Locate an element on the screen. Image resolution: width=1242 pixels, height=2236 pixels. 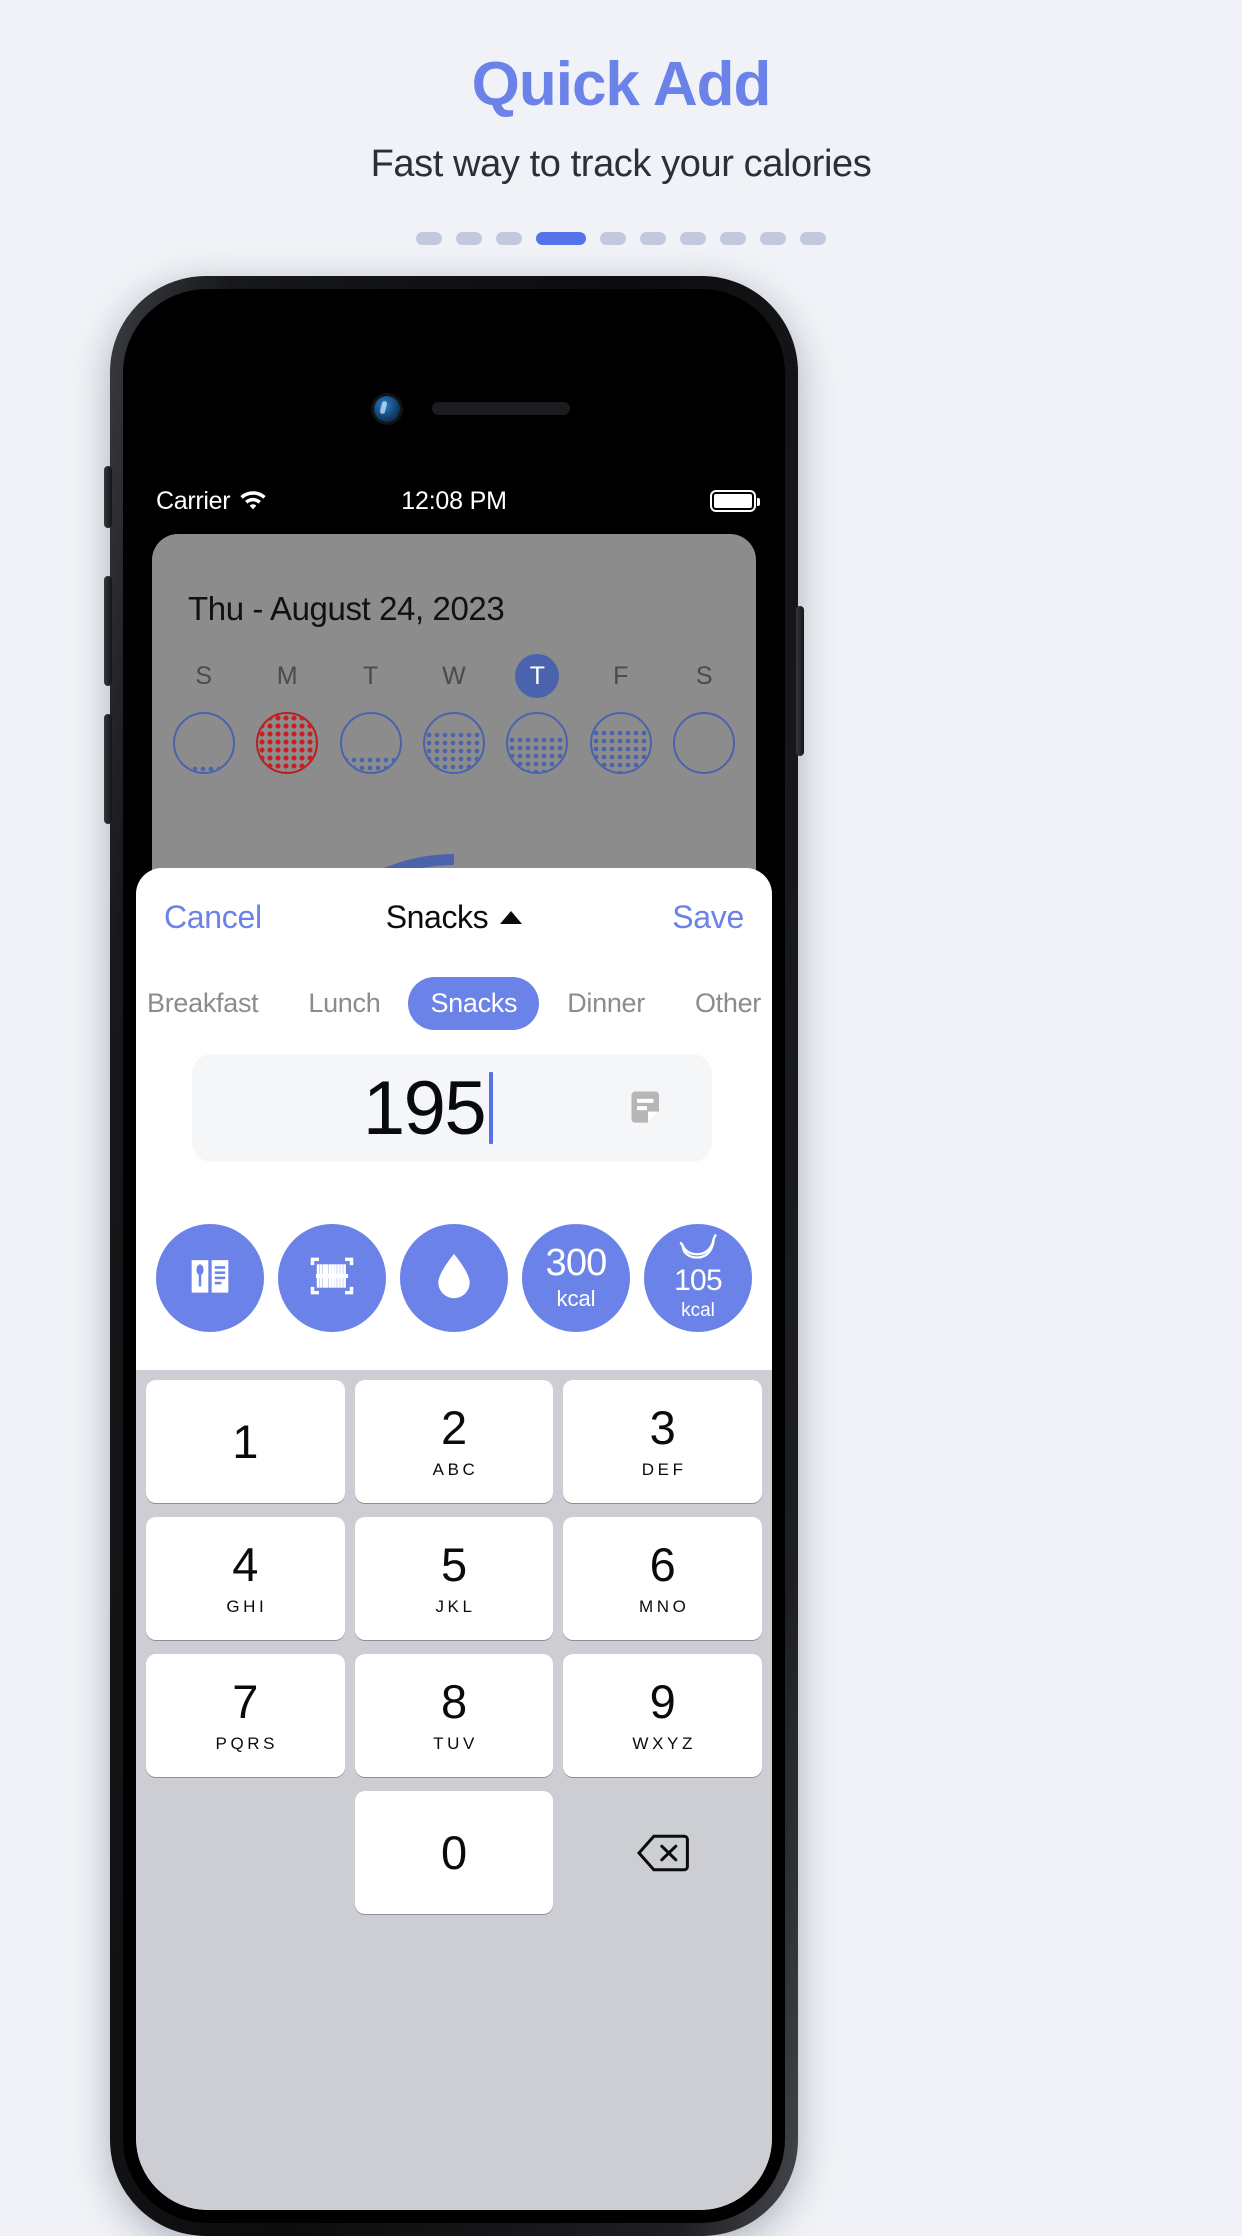
keypad-key-4: 4 GHI is located at coordinates (245, 1578).